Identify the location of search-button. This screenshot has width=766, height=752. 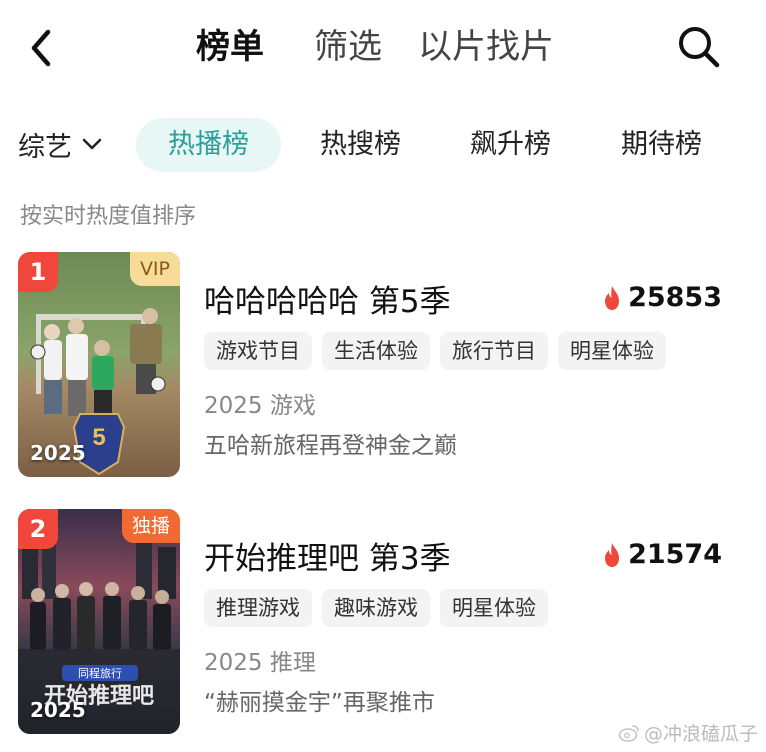
(699, 47).